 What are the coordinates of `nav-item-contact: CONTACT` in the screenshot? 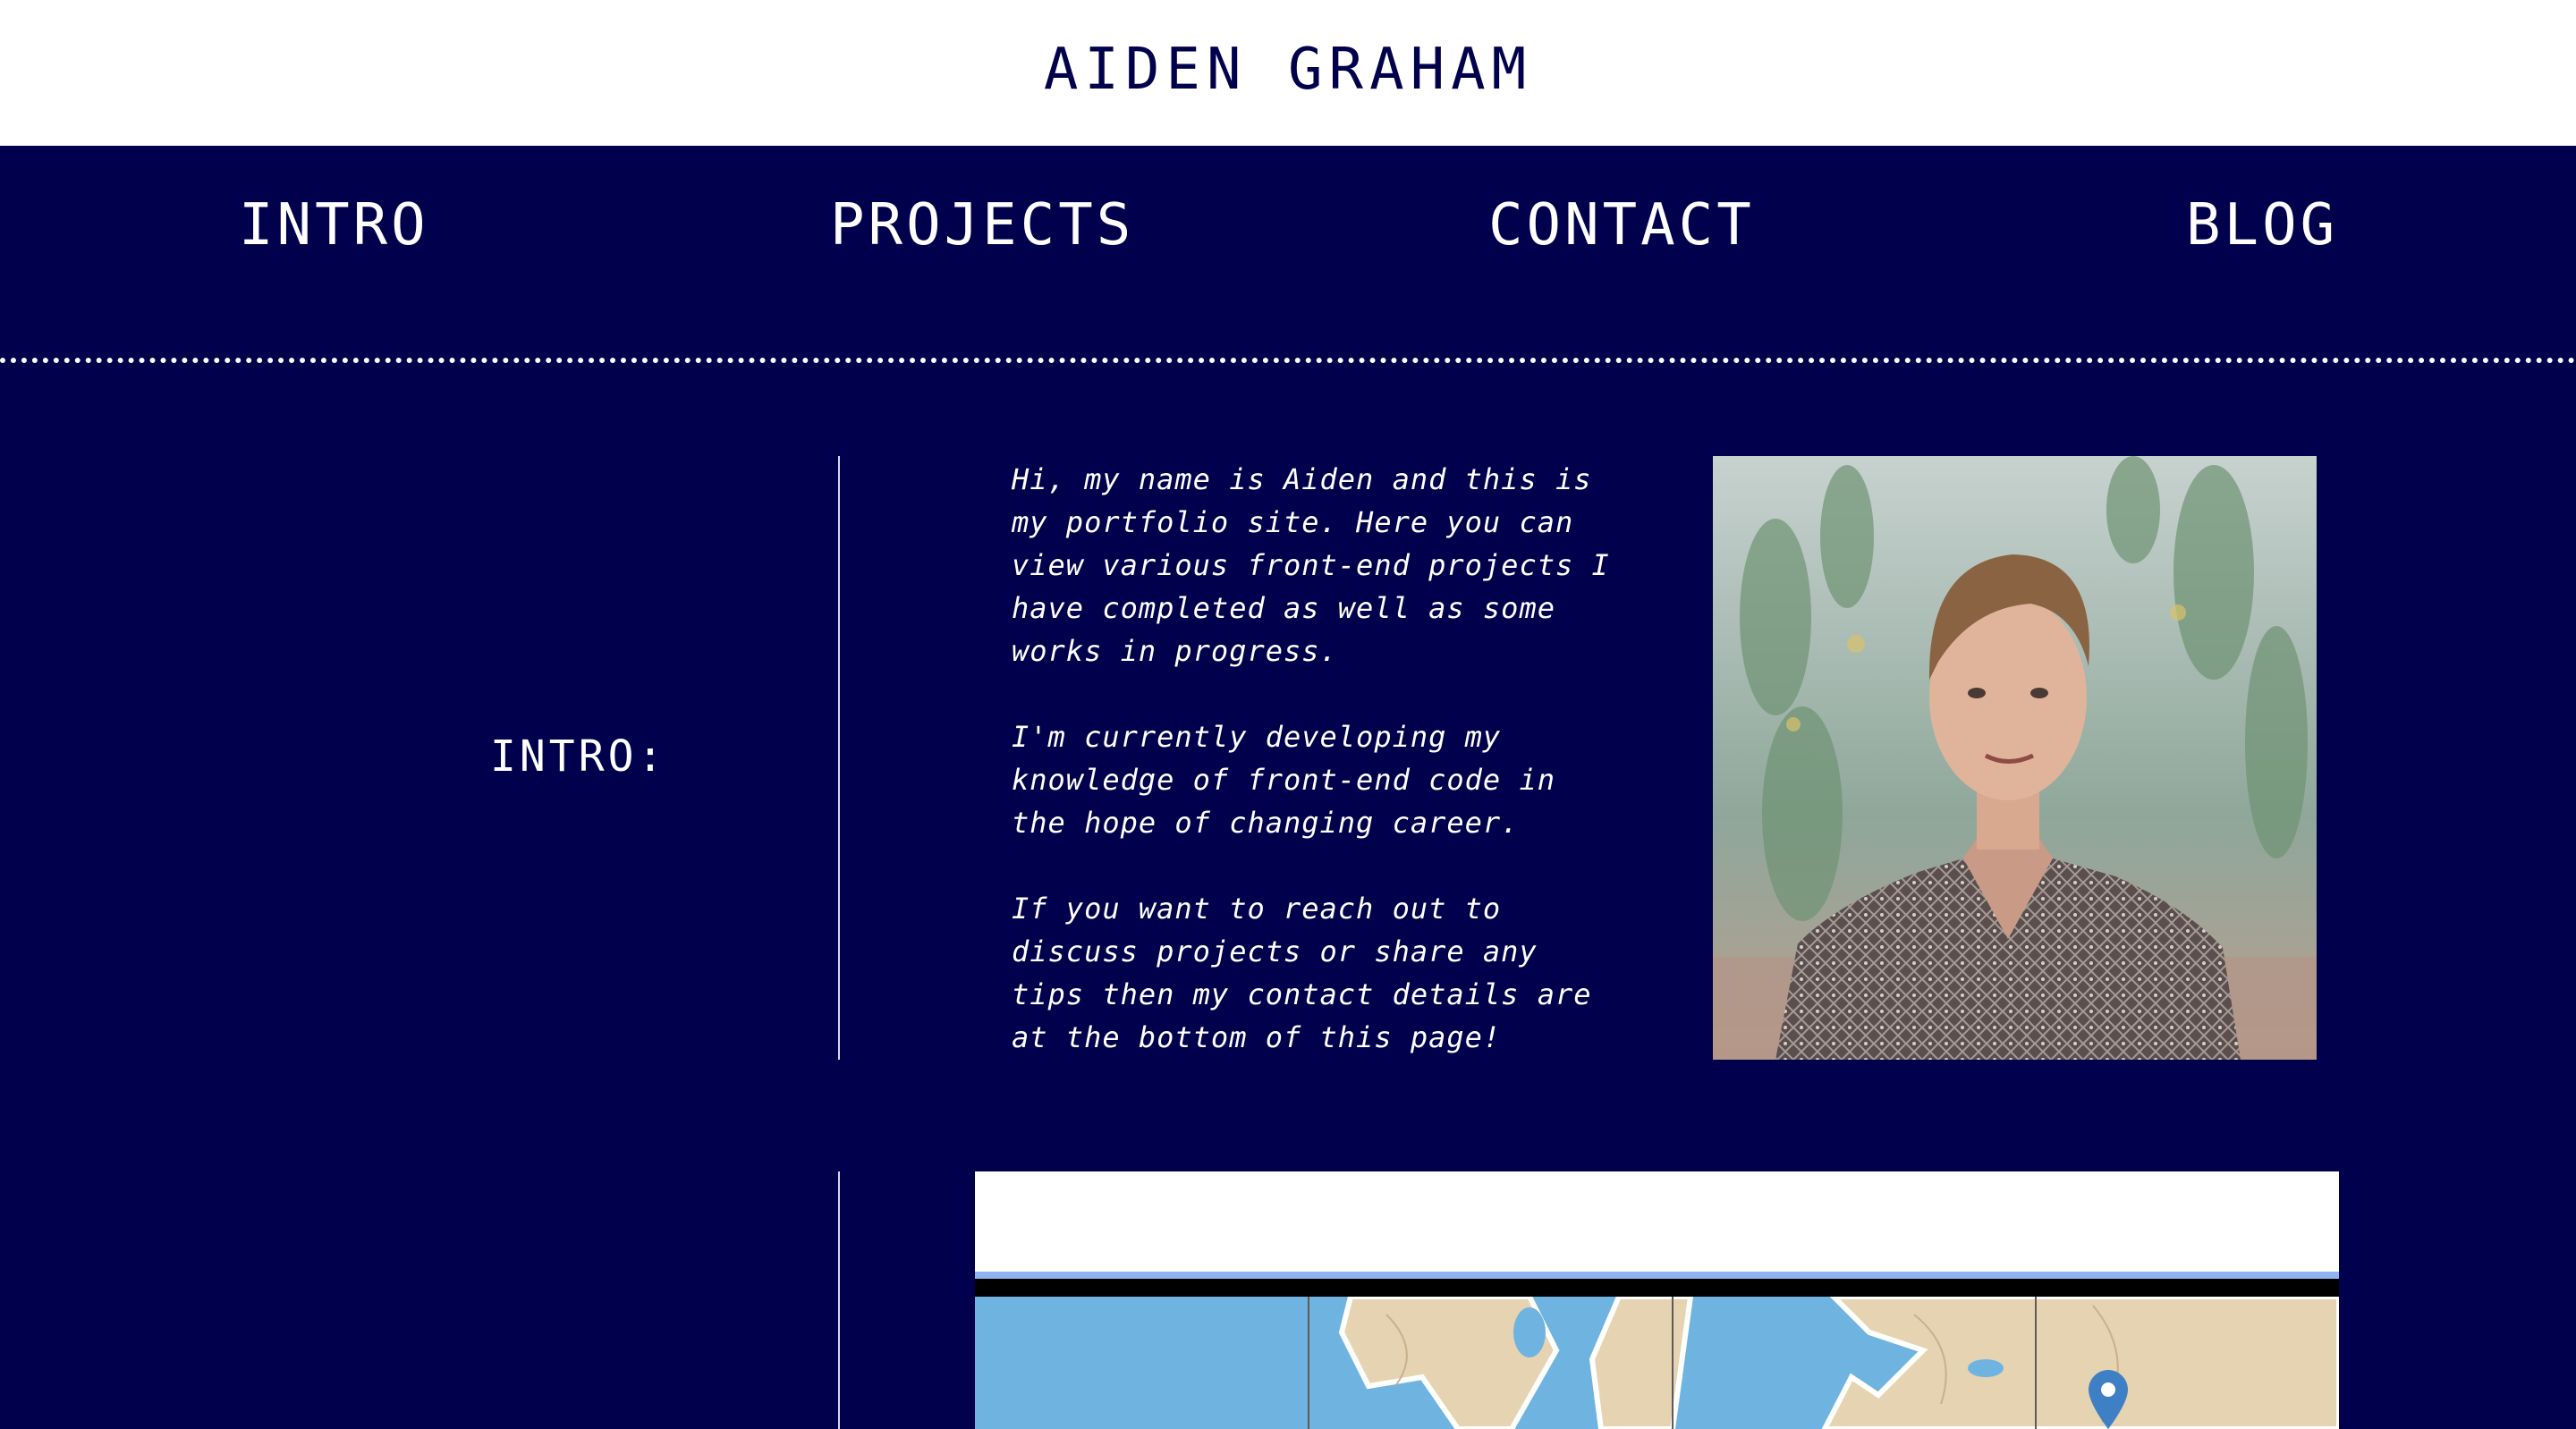 It's located at (1621, 225).